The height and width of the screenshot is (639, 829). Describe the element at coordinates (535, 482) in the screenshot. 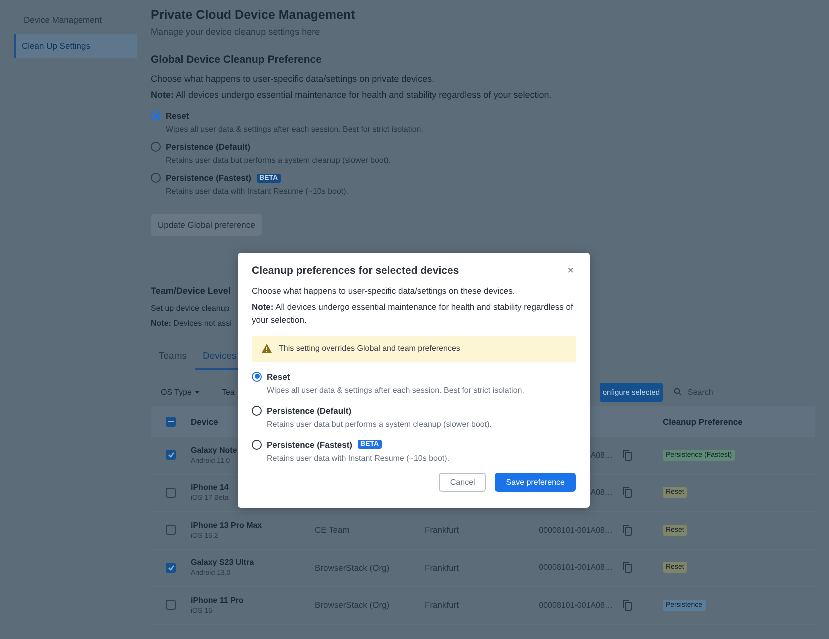

I see `save-button: Save preference` at that location.